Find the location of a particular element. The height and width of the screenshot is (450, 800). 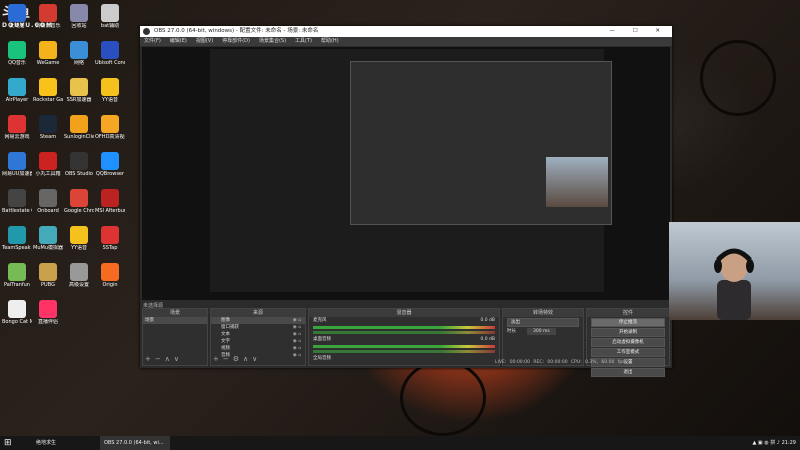

control-button: 开始录制 is located at coordinates (628, 332).